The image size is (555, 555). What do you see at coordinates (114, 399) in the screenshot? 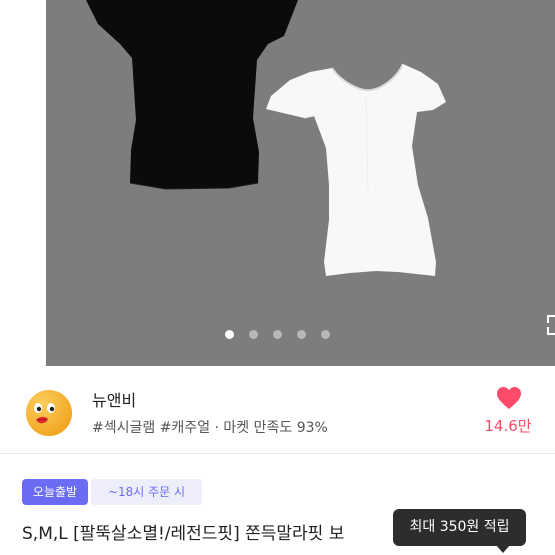
I see `shop-name: 뉴앤비` at bounding box center [114, 399].